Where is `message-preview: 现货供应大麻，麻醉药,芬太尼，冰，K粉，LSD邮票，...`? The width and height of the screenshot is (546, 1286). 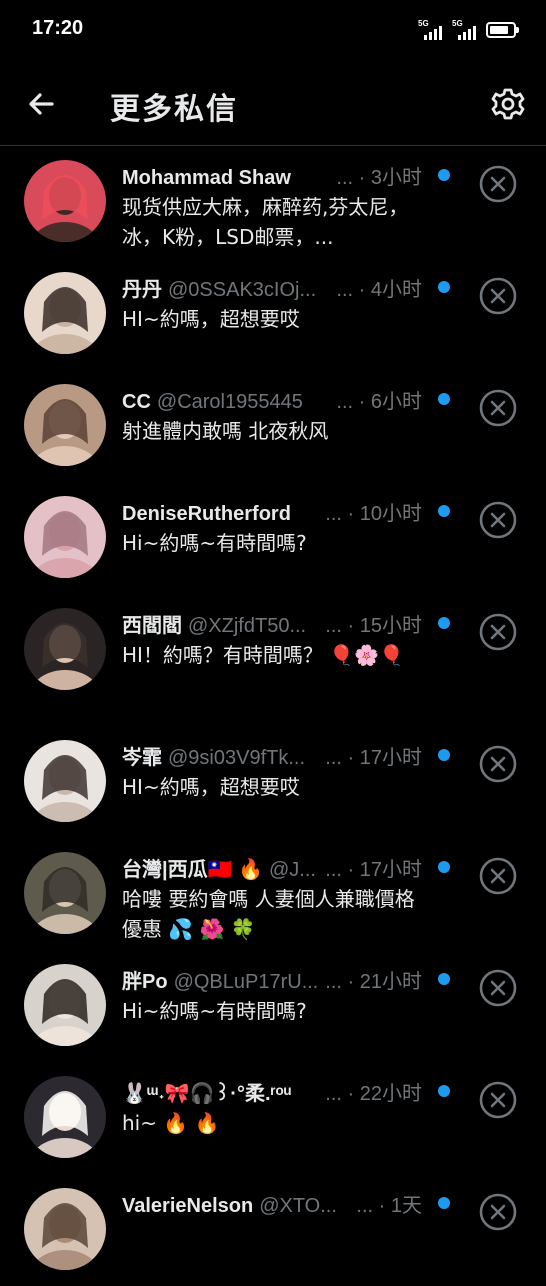
message-preview: 现货供应大麻，麻醉药,芬太尼，冰，K粉，LSD邮票，... is located at coordinates (265, 222).